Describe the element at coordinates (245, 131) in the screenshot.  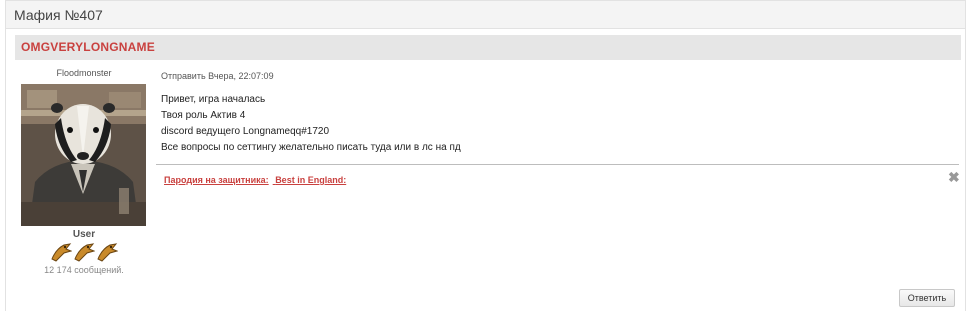
I see `post-line: discord ведущего Longnameqq#1720` at that location.